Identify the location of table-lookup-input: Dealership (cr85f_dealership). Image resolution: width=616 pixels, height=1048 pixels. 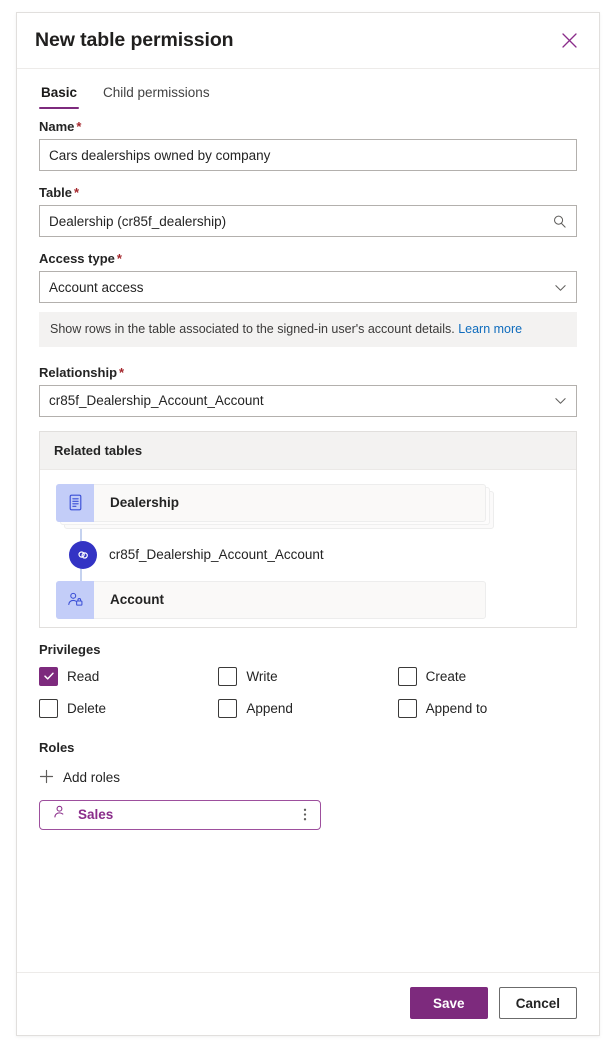
(308, 221).